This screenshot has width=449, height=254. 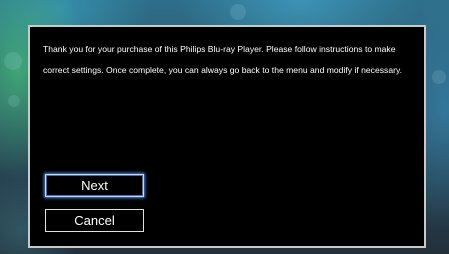 What do you see at coordinates (94, 220) in the screenshot?
I see `cancel-button: Cancel` at bounding box center [94, 220].